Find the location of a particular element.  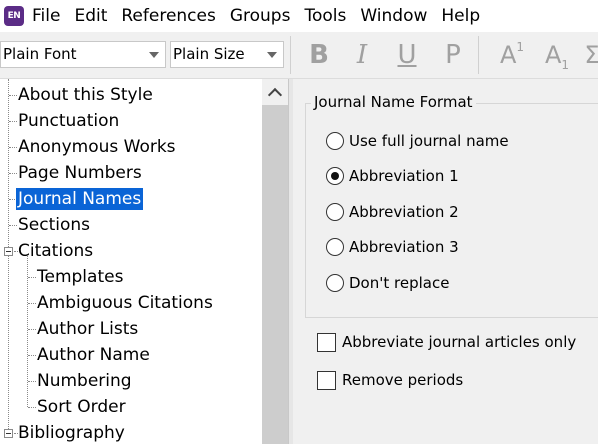

menu-window: Window is located at coordinates (393, 16).